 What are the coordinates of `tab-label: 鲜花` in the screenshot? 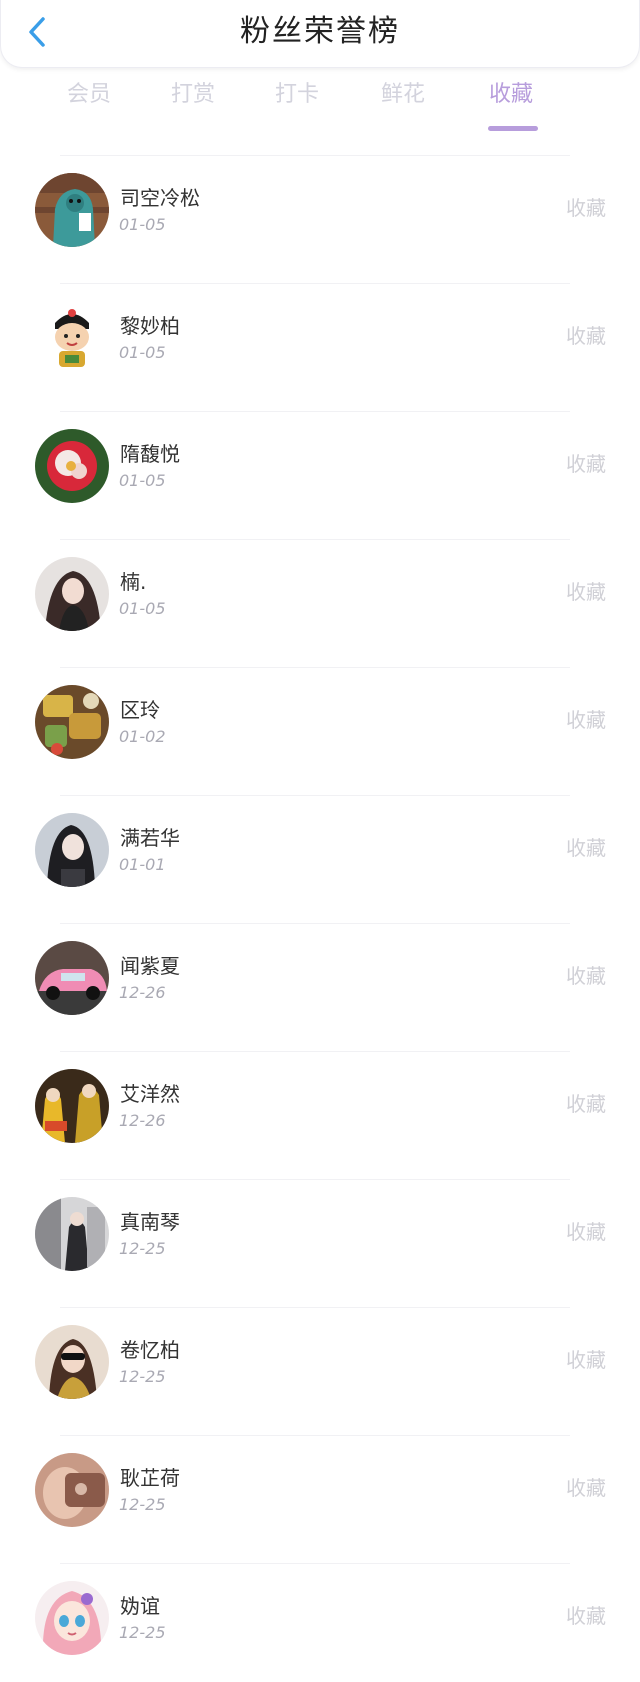 It's located at (402, 94).